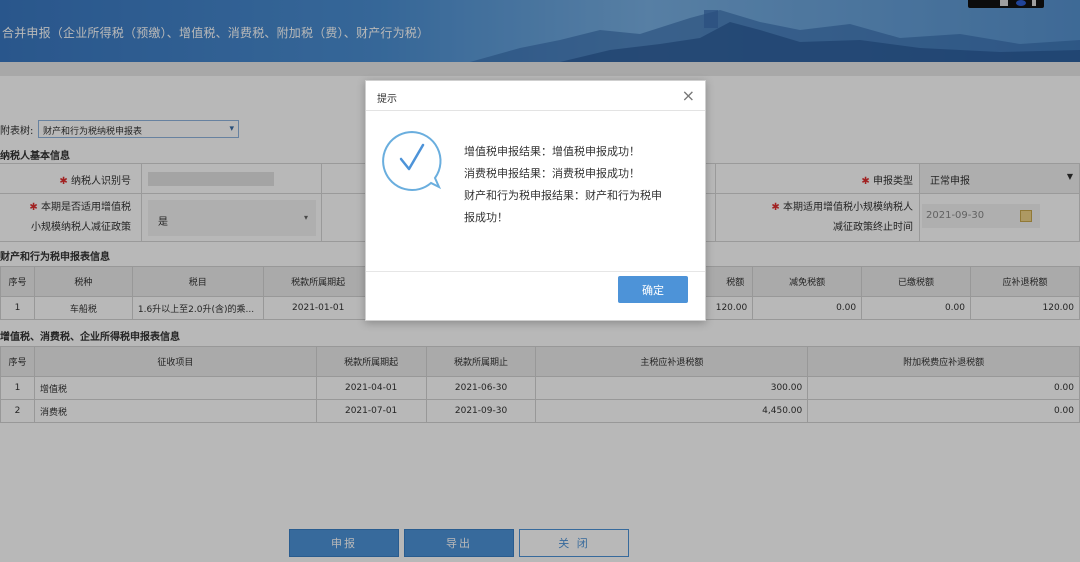  I want to click on success-check-icon, so click(412, 160).